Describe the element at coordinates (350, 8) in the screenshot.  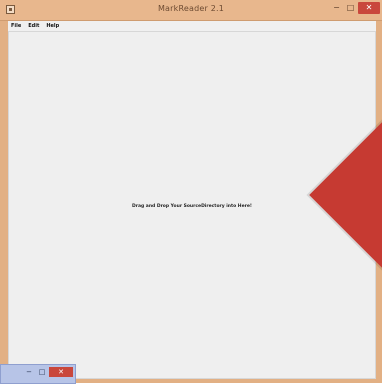
I see `maximize-button: □` at that location.